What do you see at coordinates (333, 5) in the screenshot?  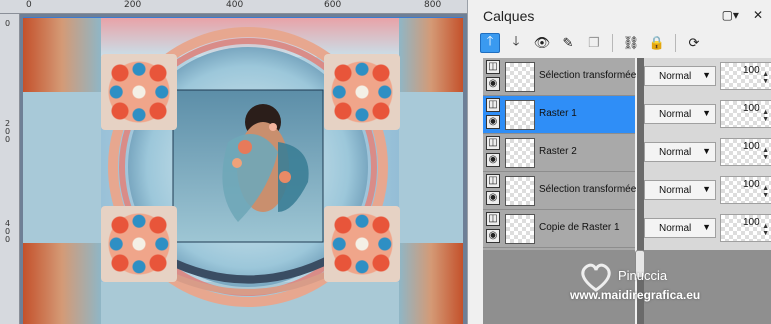 I see `ruler-label: 600` at bounding box center [333, 5].